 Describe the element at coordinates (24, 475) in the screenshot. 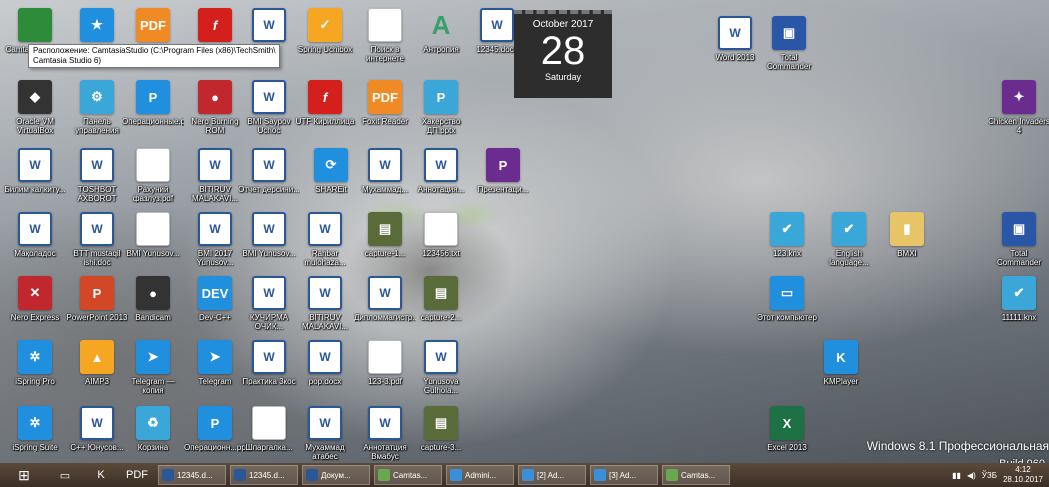

I see `start-button: ⊞` at that location.